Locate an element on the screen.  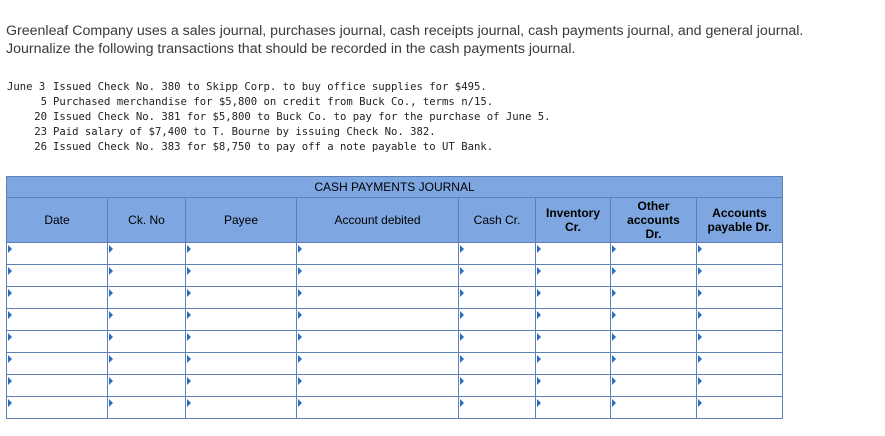
transaction-date: 23 is located at coordinates (40, 132).